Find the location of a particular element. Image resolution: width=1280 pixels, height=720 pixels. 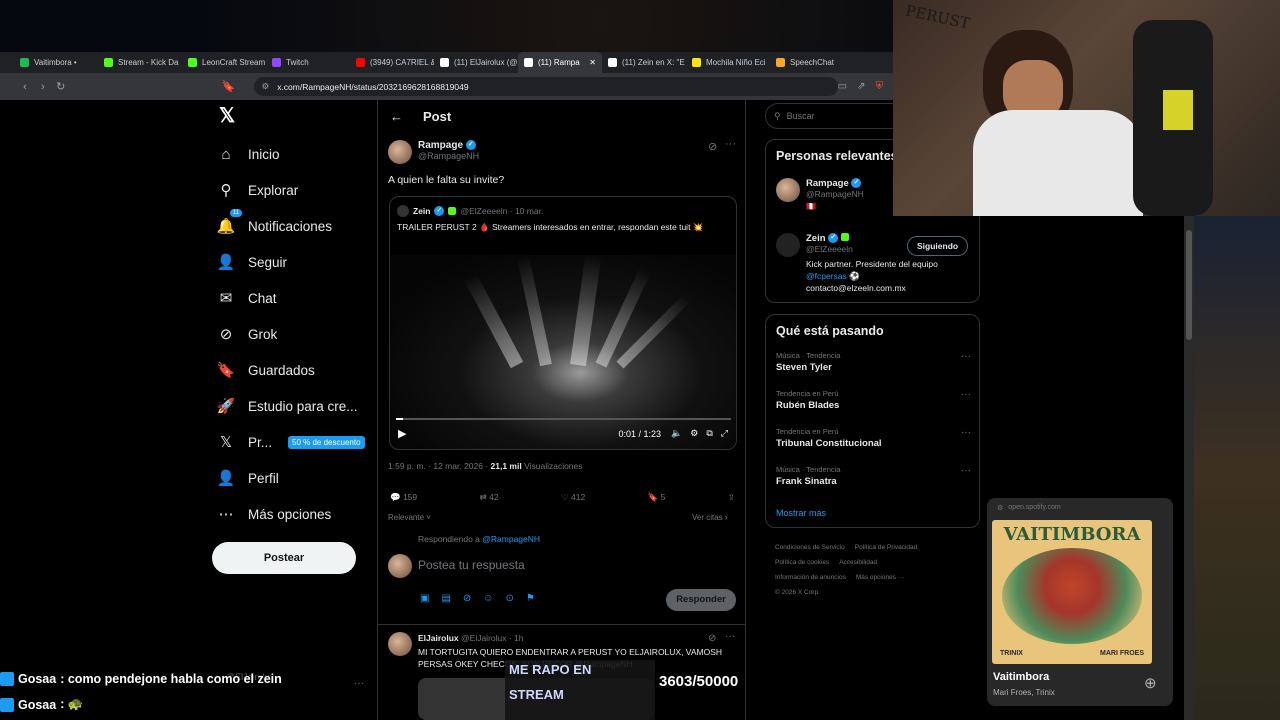

share-icon: ⇪ is located at coordinates (731, 497).